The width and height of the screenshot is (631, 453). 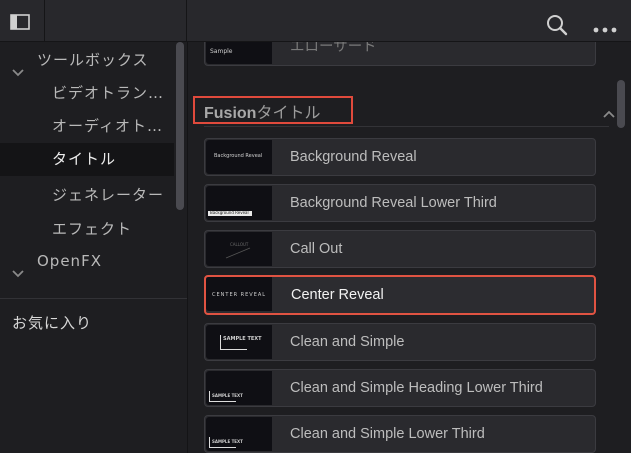 What do you see at coordinates (93, 60) in the screenshot?
I see `tree-item-label: ツールボックス` at bounding box center [93, 60].